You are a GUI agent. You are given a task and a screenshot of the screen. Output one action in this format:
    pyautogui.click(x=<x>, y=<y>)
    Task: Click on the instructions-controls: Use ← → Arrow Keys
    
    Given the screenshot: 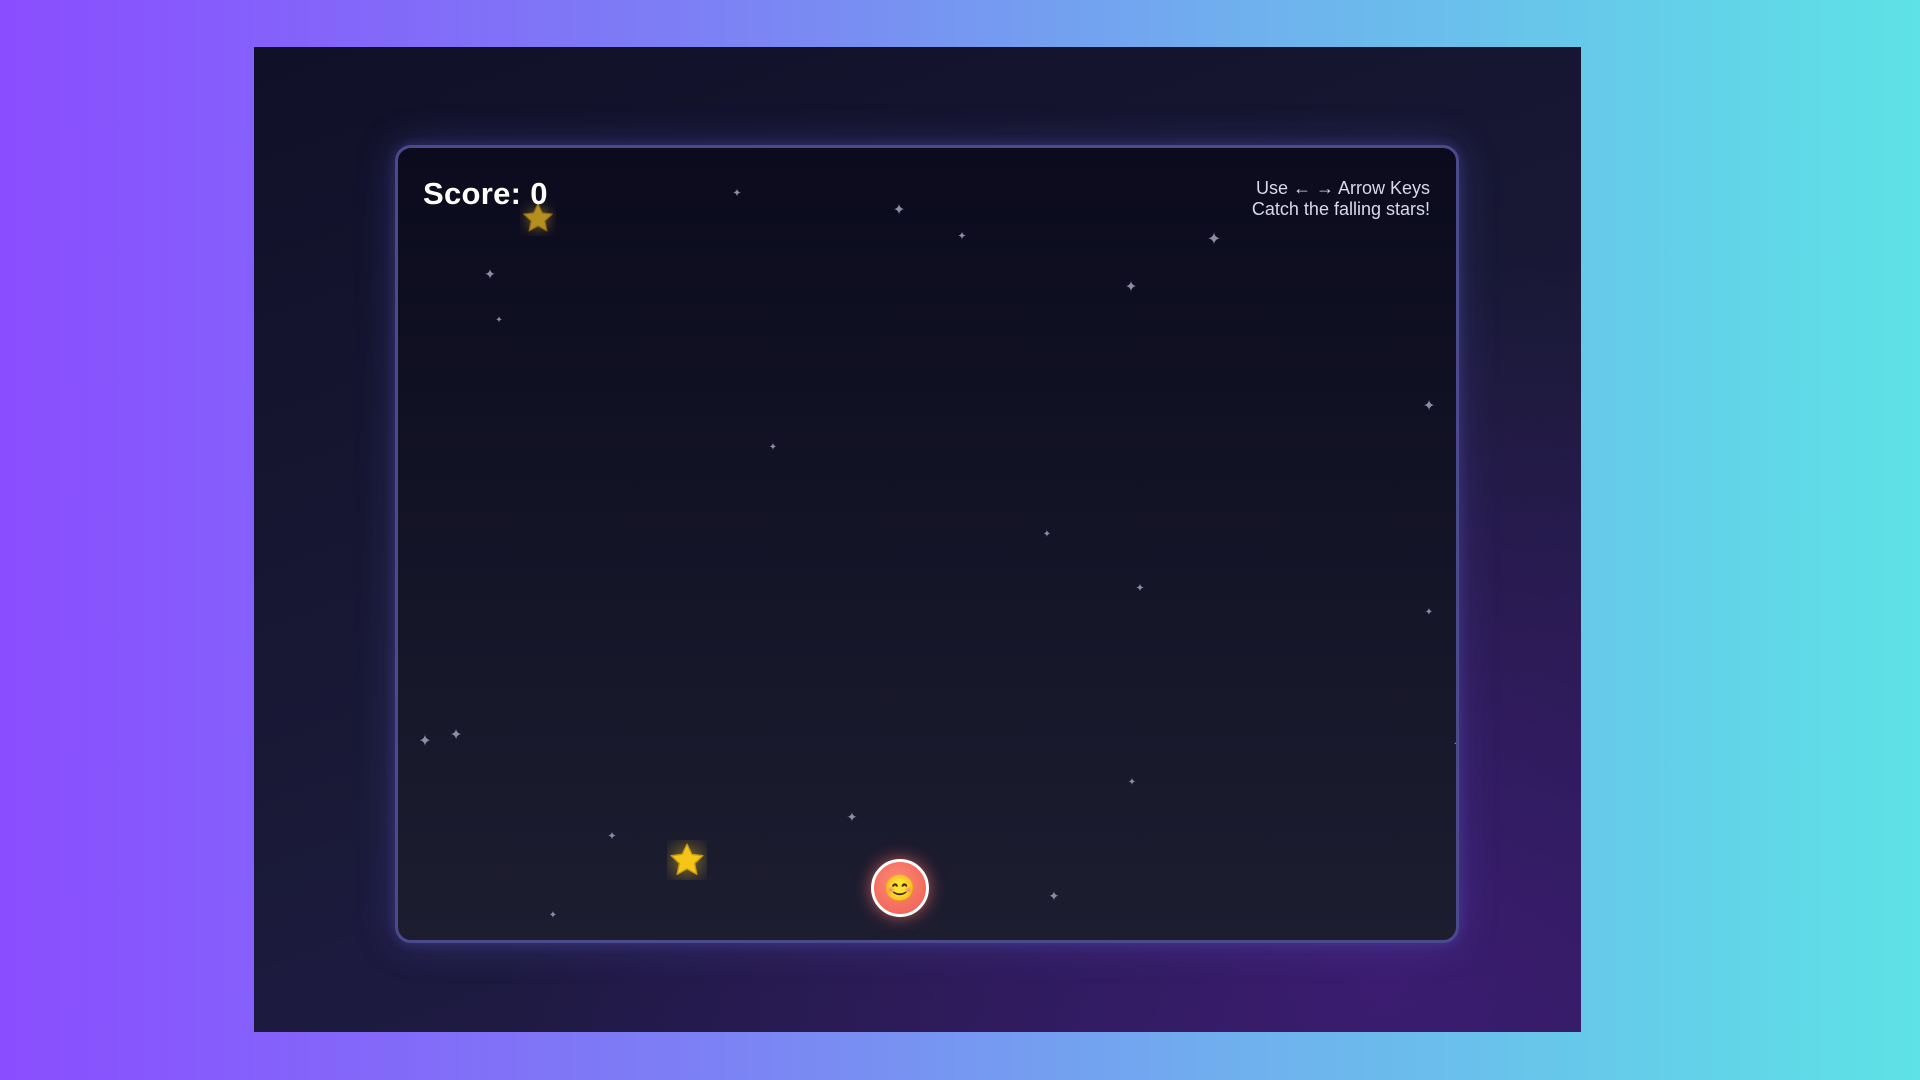 What is the action you would take?
    pyautogui.click(x=1342, y=188)
    